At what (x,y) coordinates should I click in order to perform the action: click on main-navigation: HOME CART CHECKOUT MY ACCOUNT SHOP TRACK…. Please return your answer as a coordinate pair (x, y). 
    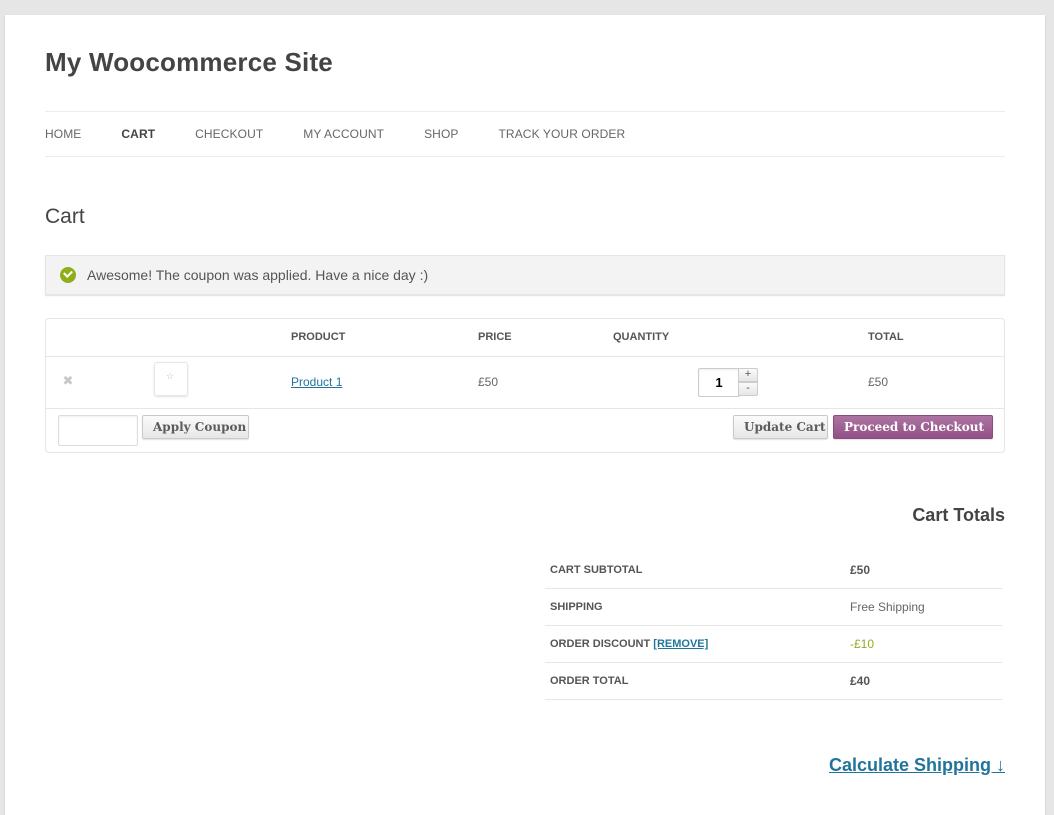
    Looking at the image, I should click on (525, 134).